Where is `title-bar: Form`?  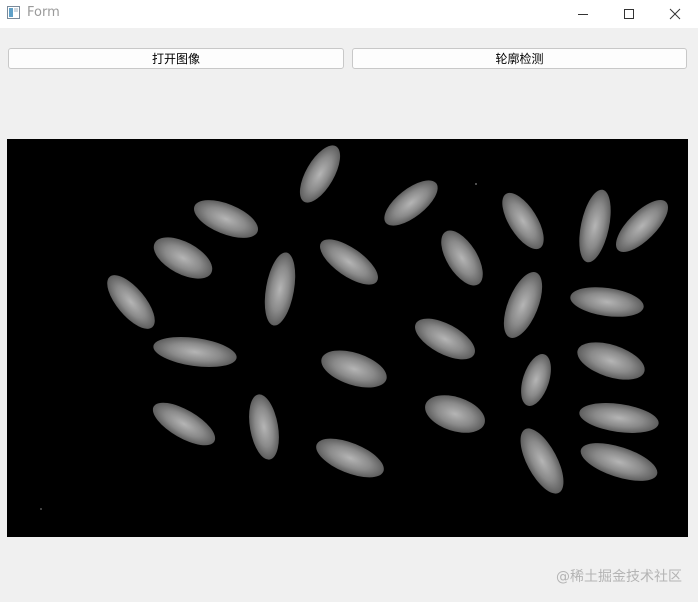 title-bar: Form is located at coordinates (349, 14).